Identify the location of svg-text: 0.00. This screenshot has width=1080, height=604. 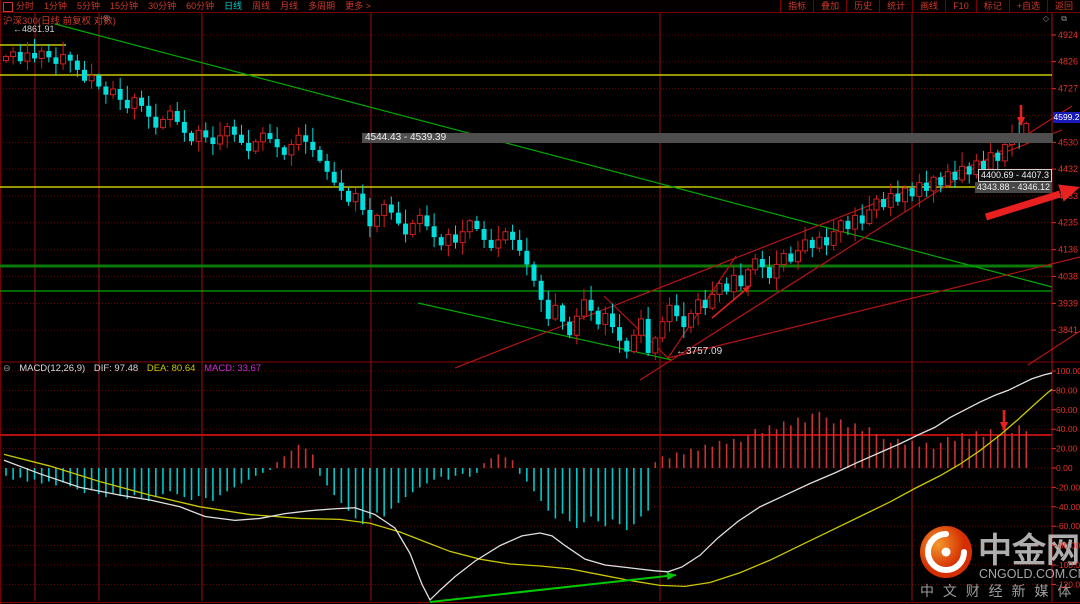
(1064, 468).